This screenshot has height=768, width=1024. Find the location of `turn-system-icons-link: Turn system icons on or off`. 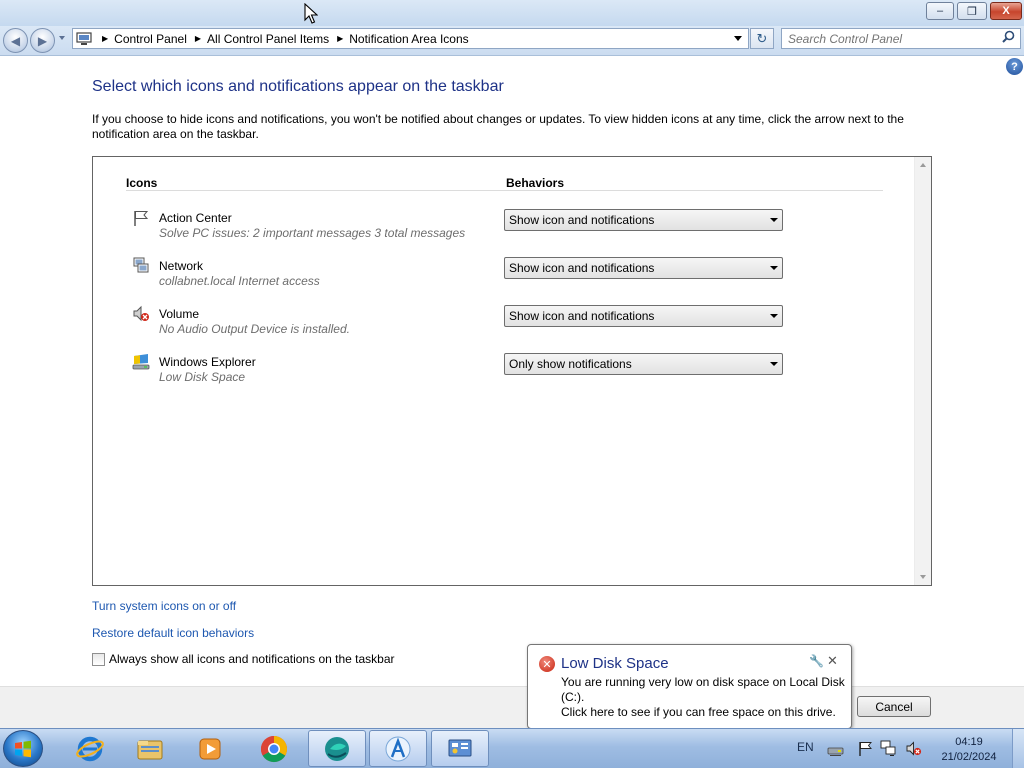

turn-system-icons-link: Turn system icons on or off is located at coordinates (164, 606).